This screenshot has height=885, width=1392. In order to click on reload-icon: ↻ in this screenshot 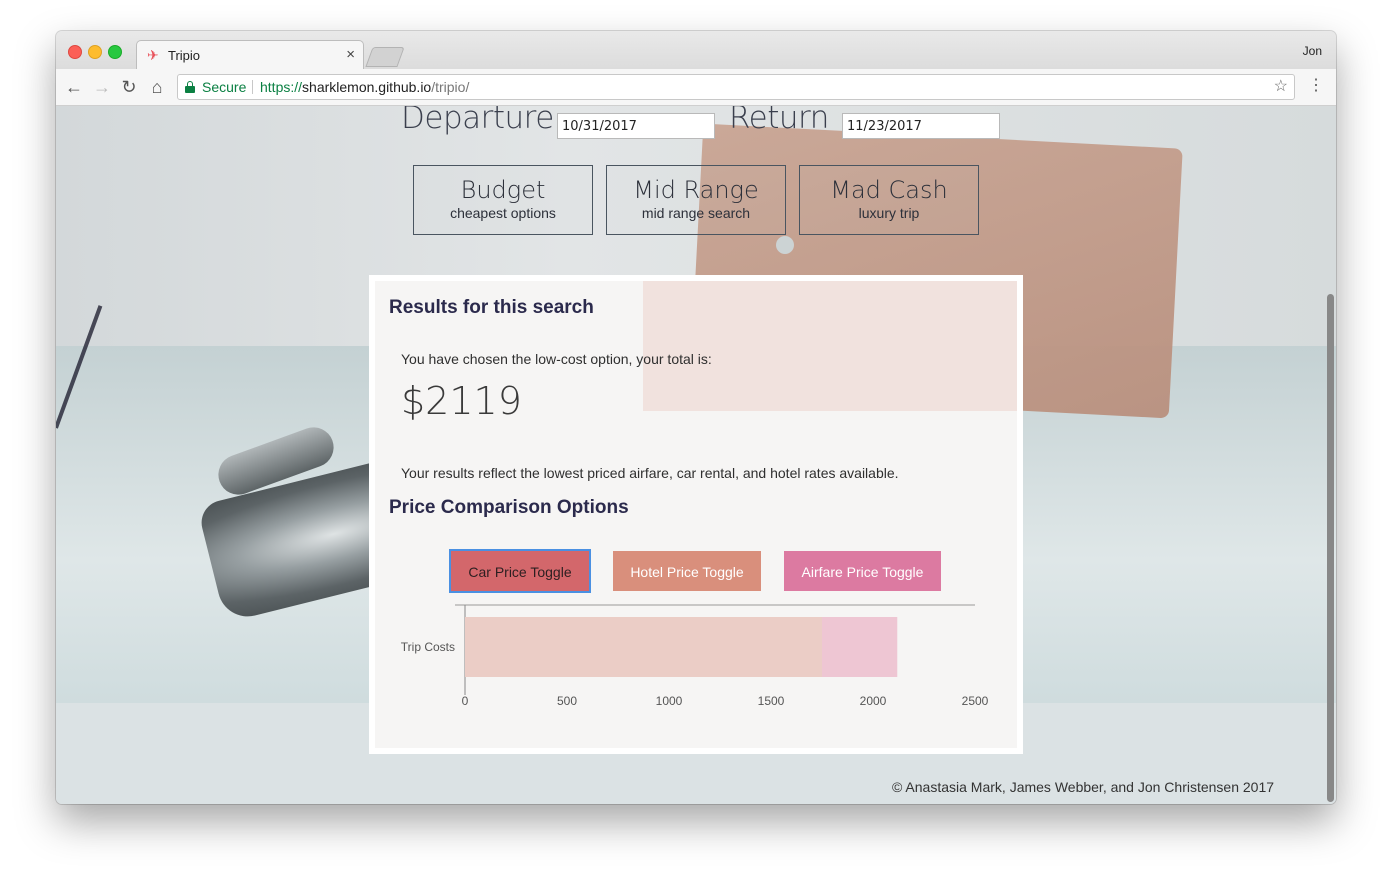, I will do `click(129, 87)`.